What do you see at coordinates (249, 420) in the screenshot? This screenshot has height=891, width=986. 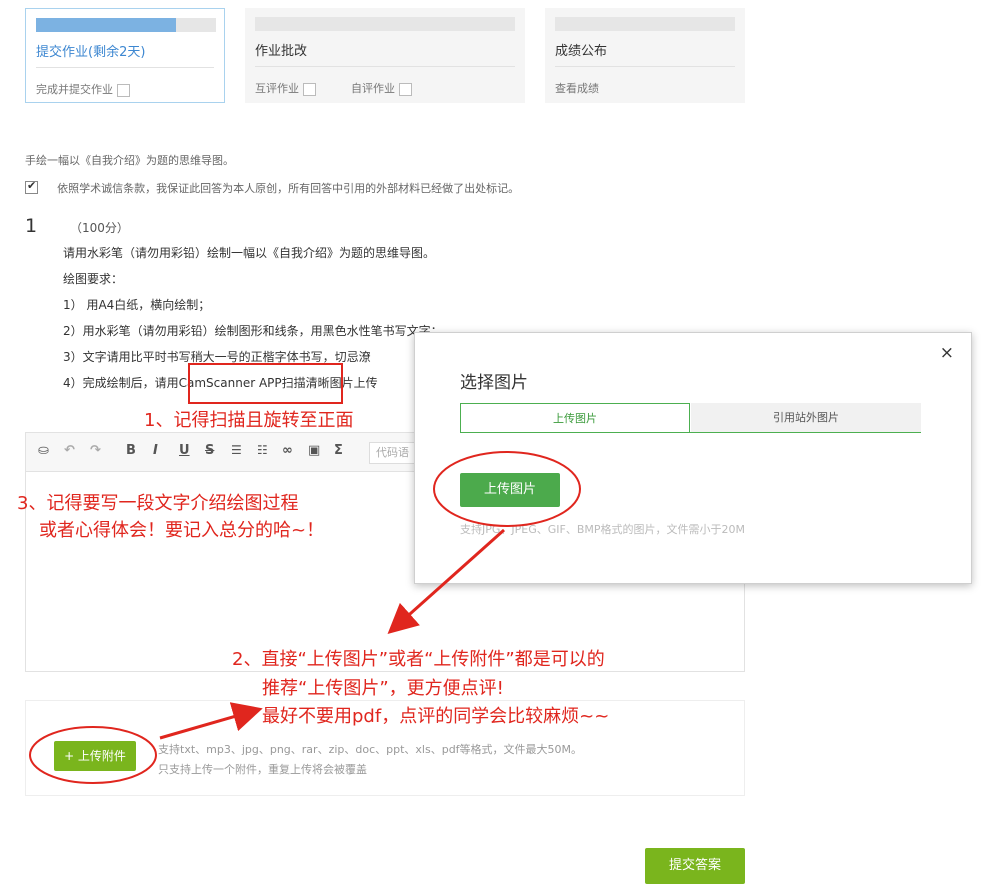 I see `annotation-note-1: 1、记得扫描且旋转至正面` at bounding box center [249, 420].